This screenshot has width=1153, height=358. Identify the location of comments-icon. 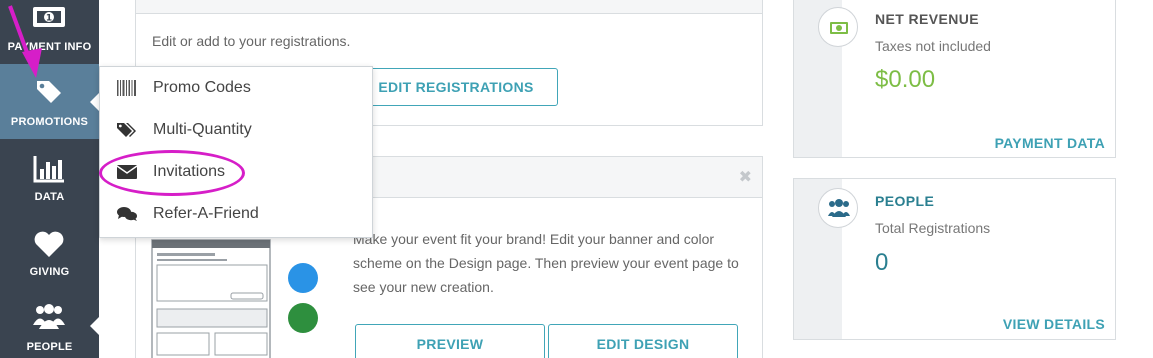
(127, 214).